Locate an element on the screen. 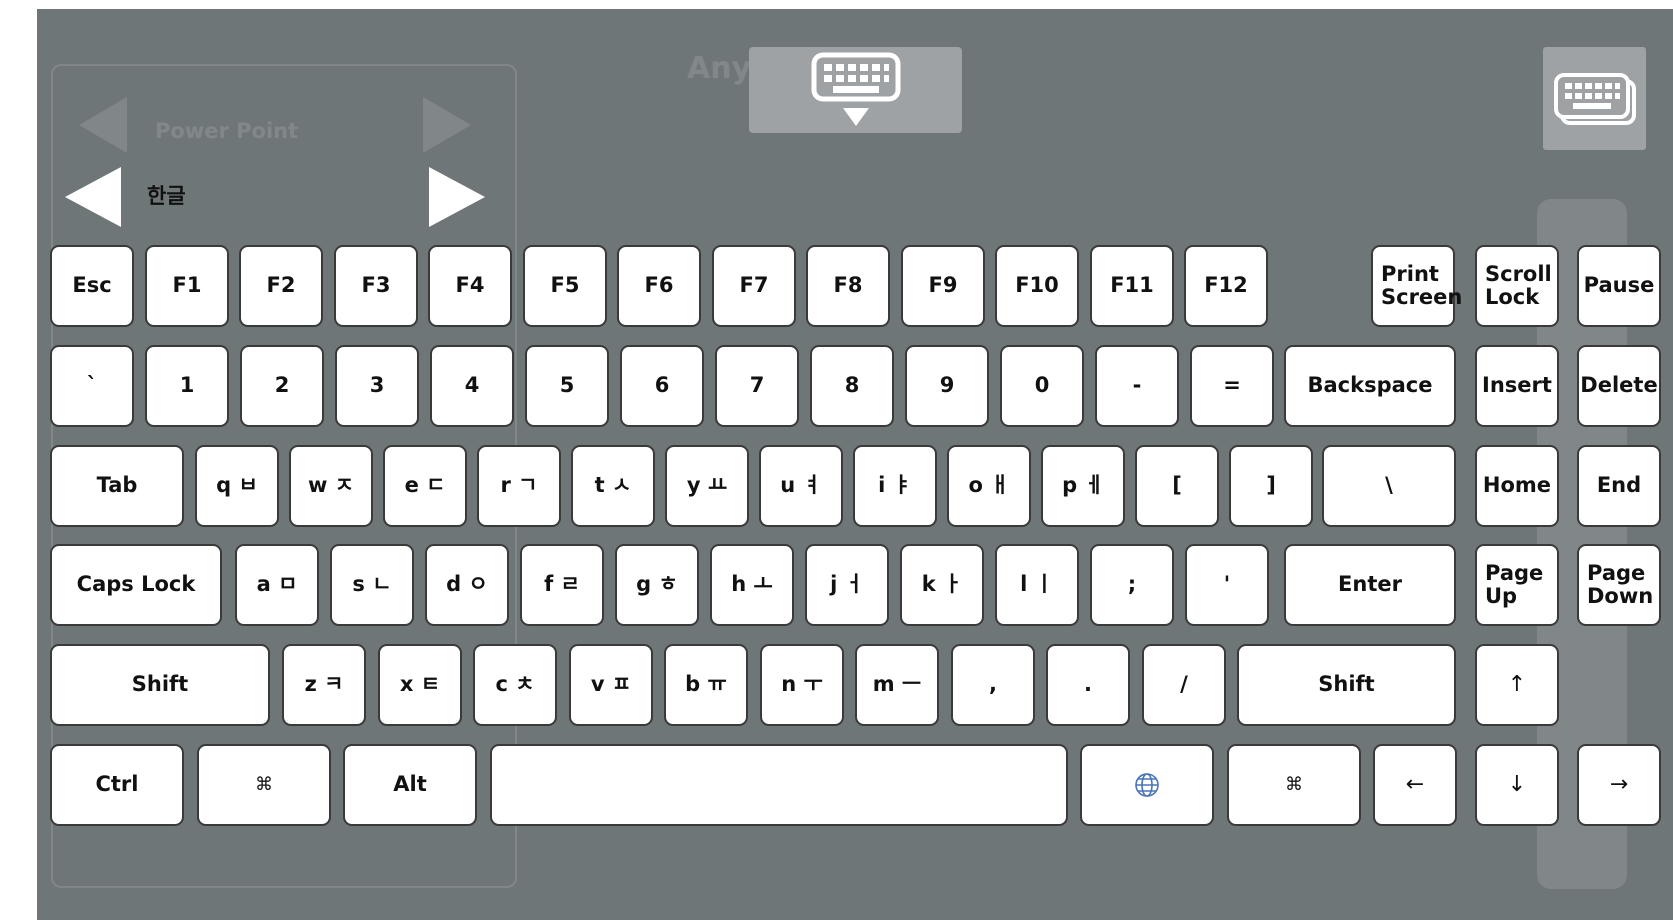 This screenshot has width=1673, height=920. key-backtick: ` is located at coordinates (92, 386).